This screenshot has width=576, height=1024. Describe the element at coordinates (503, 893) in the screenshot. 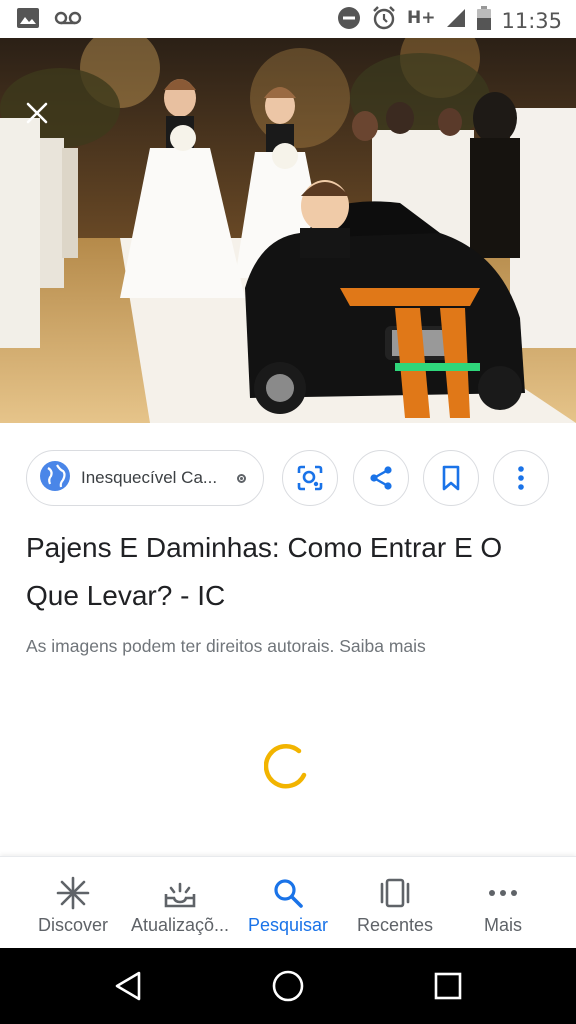

I see `more-horiz-icon` at that location.